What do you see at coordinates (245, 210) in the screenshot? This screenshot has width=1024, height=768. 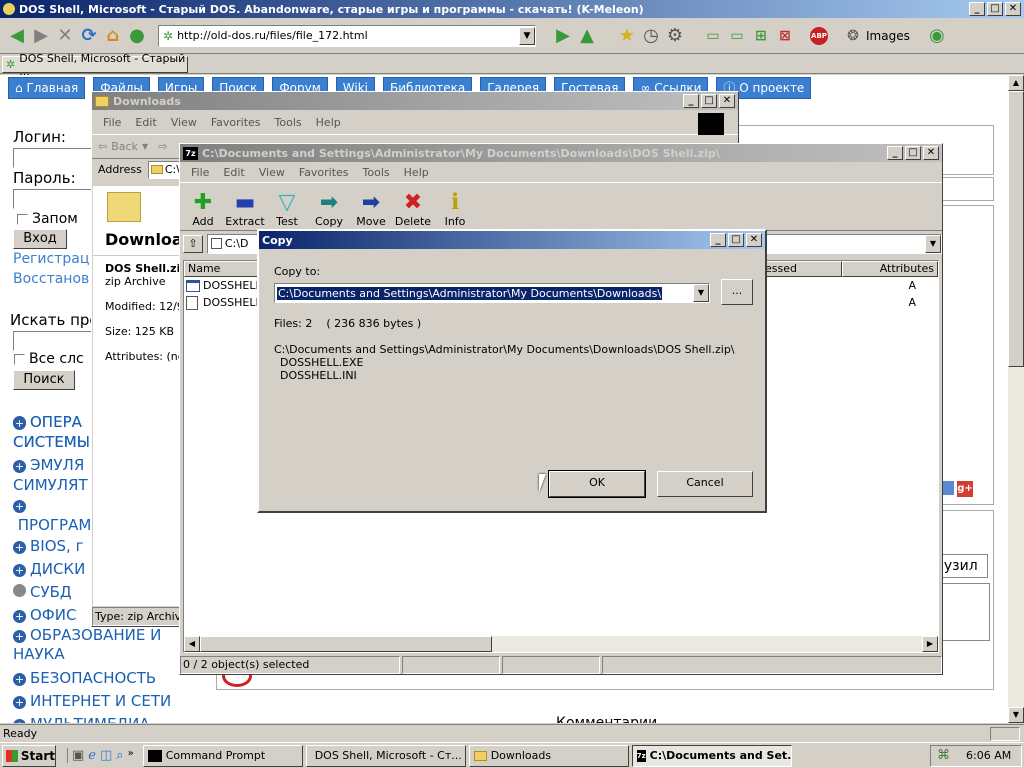 I see `extract-button: ▬ Extract` at bounding box center [245, 210].